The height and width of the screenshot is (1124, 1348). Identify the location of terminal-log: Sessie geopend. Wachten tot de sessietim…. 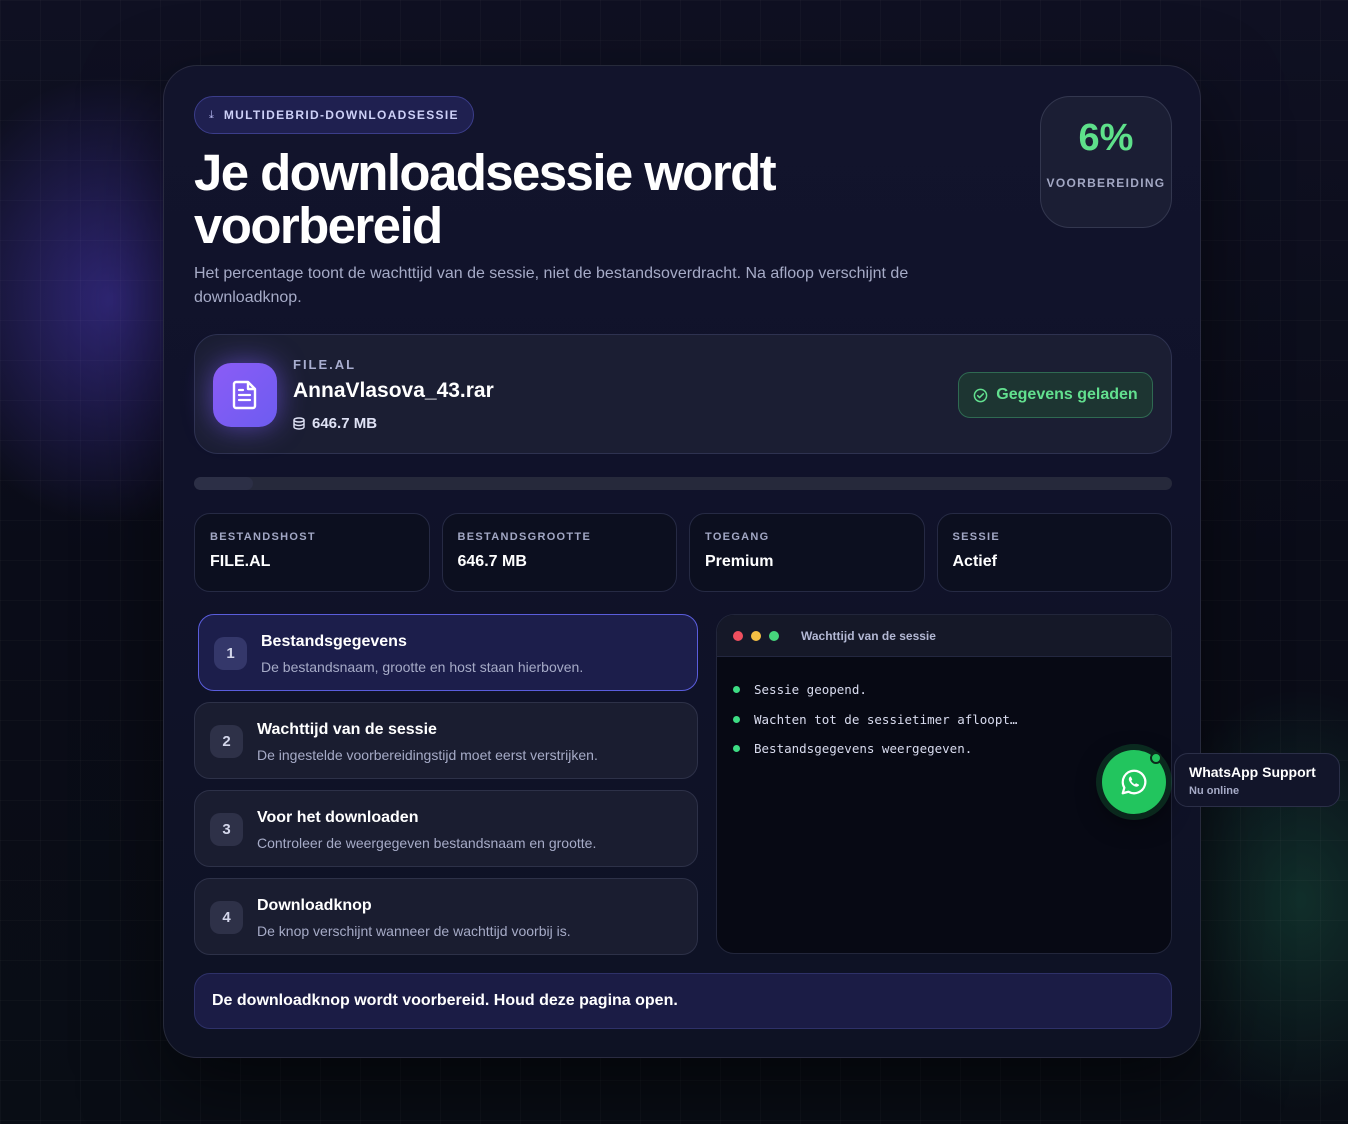
(944, 710).